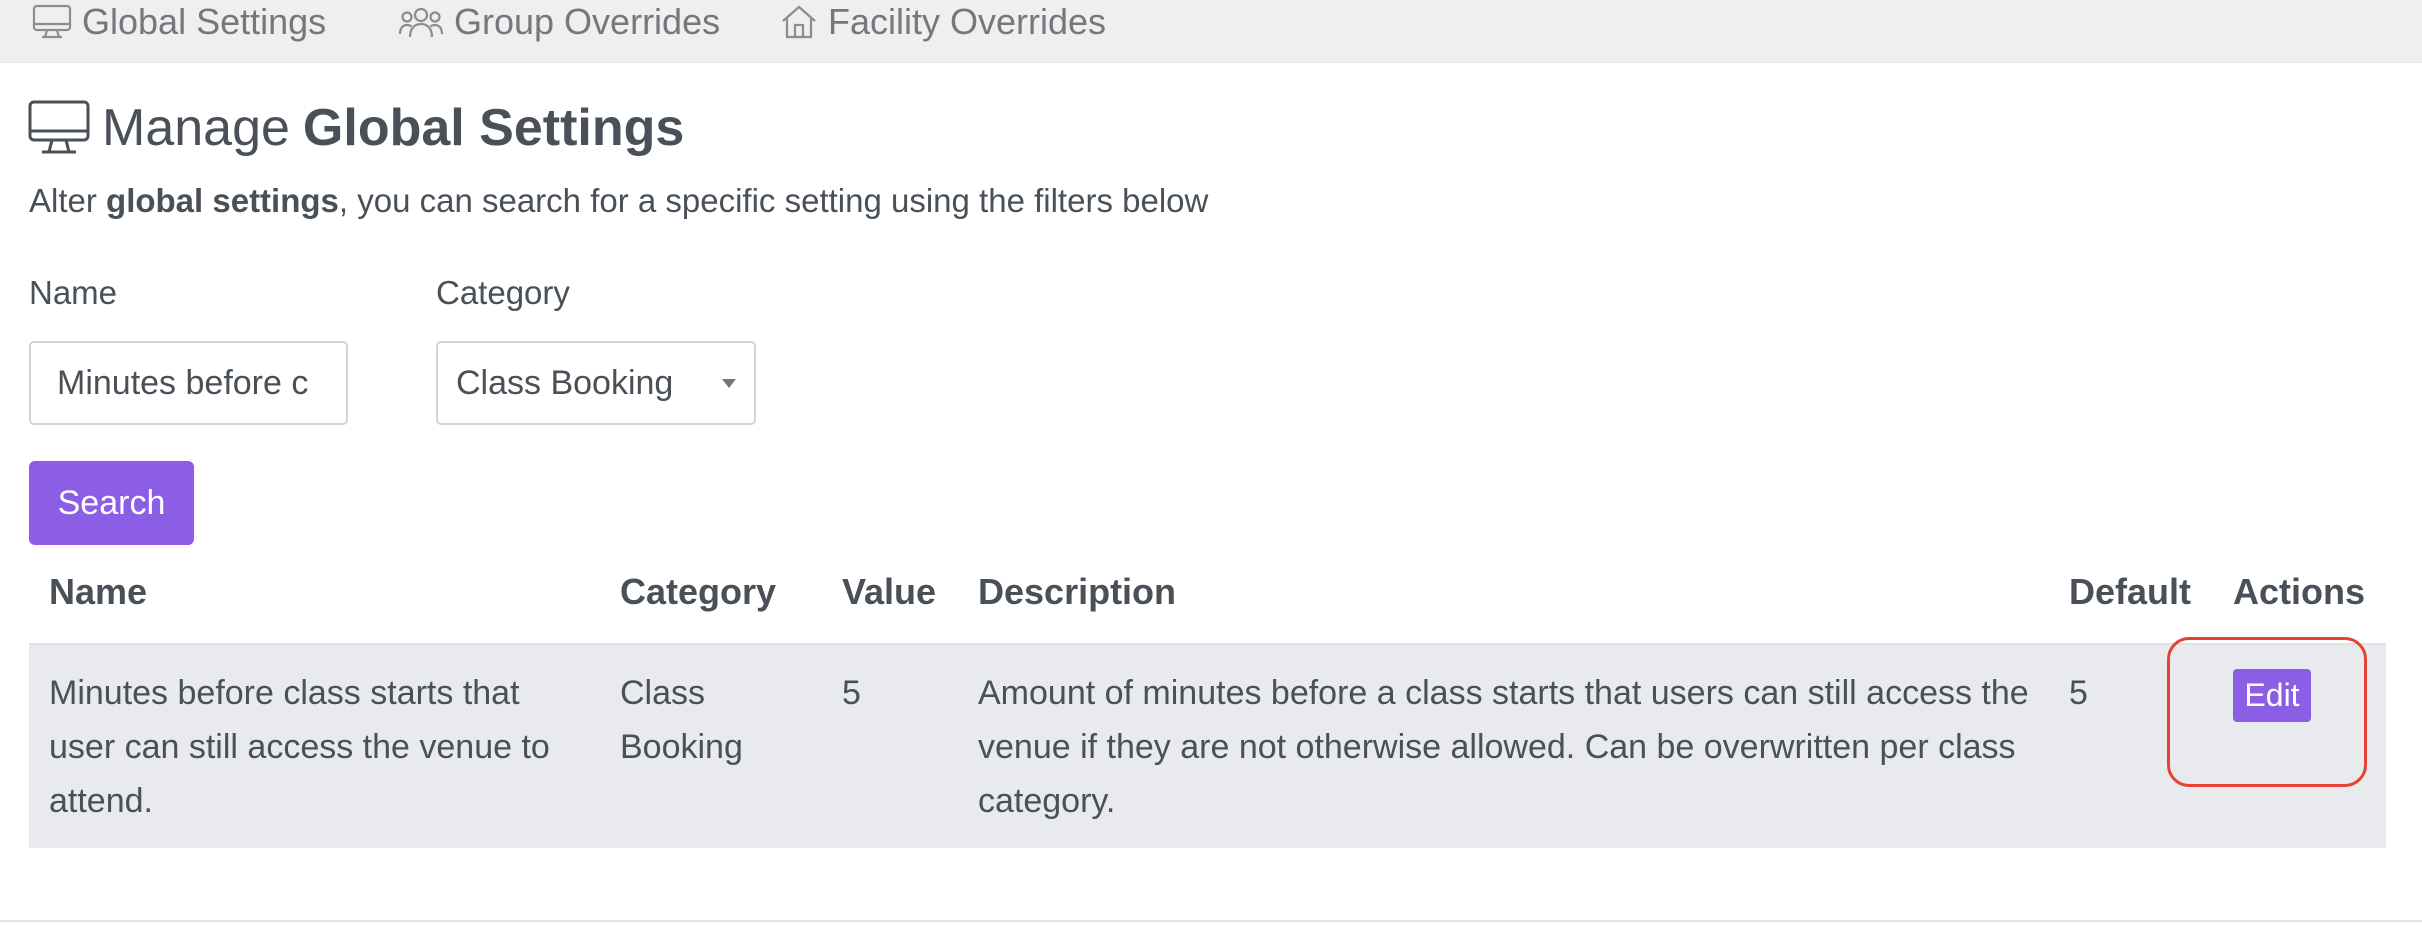 The width and height of the screenshot is (2422, 926). I want to click on page-title-prefix: Manage, so click(196, 128).